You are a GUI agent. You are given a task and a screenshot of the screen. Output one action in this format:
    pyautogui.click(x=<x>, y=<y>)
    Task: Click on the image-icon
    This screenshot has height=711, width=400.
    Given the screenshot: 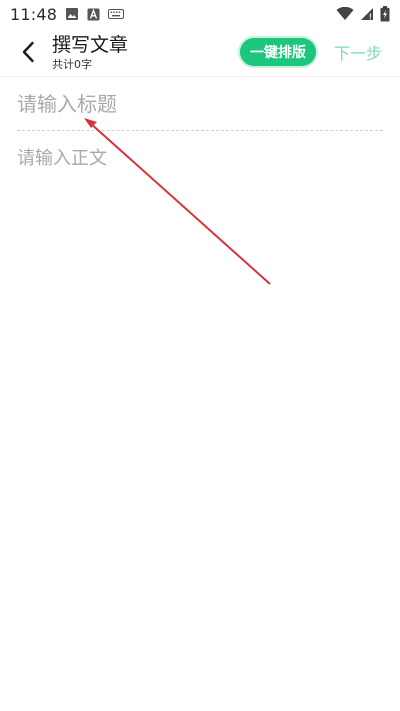 What is the action you would take?
    pyautogui.click(x=72, y=14)
    